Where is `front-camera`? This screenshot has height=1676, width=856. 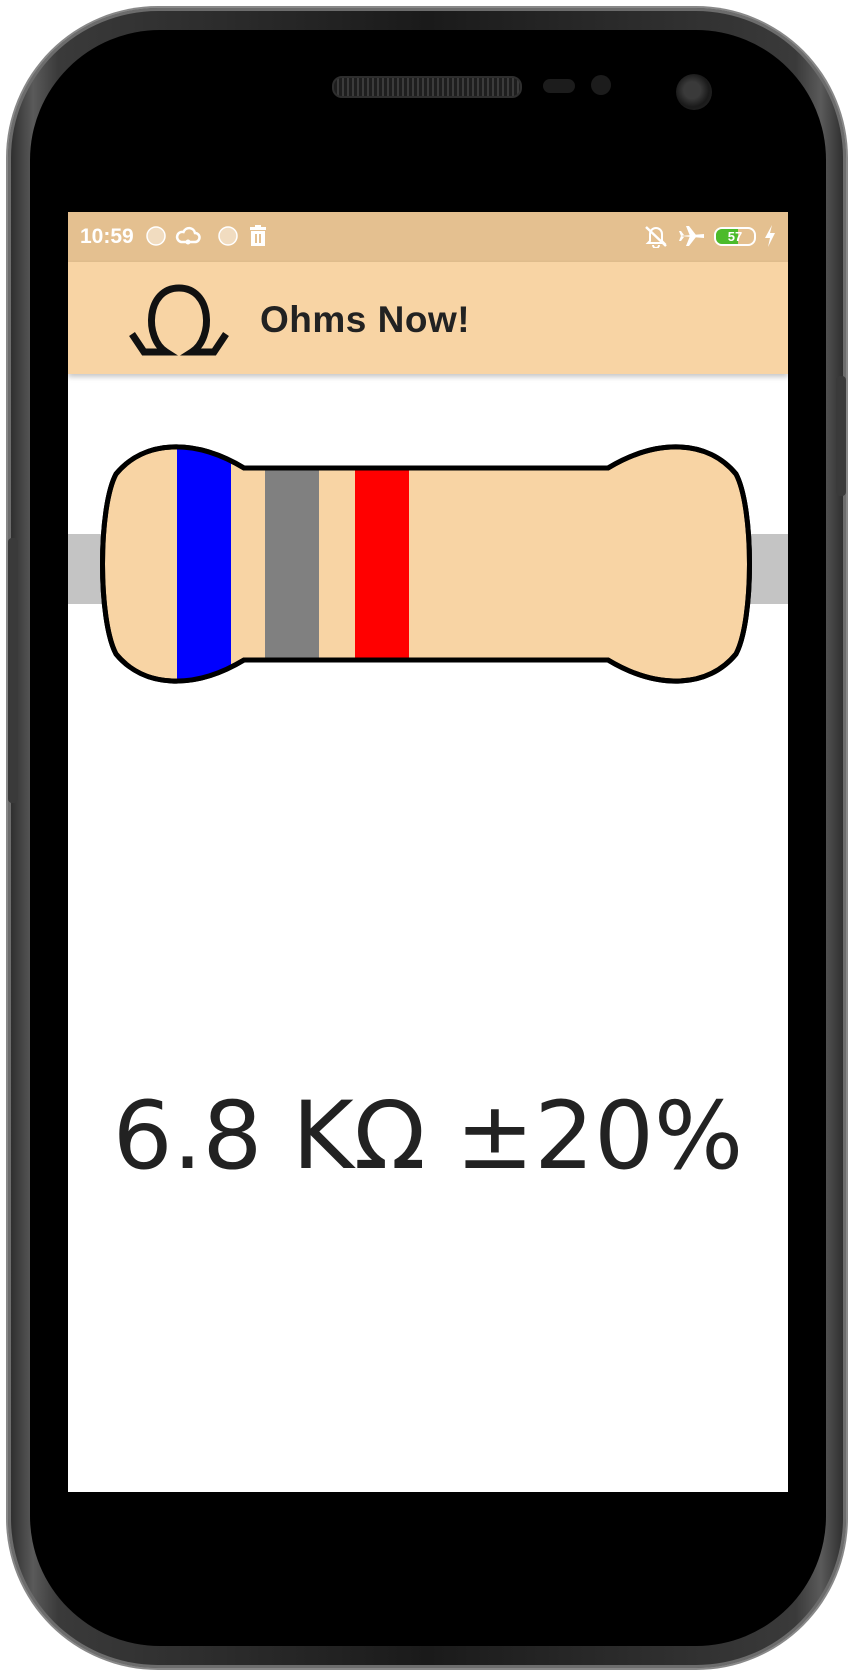 front-camera is located at coordinates (694, 92).